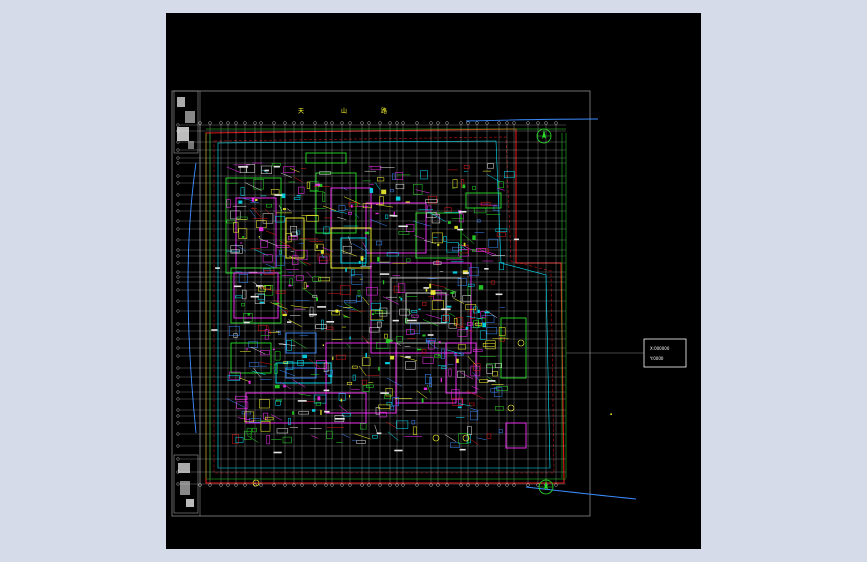  I want to click on coordinate-legend: X:000000 Y:0000, so click(665, 353).